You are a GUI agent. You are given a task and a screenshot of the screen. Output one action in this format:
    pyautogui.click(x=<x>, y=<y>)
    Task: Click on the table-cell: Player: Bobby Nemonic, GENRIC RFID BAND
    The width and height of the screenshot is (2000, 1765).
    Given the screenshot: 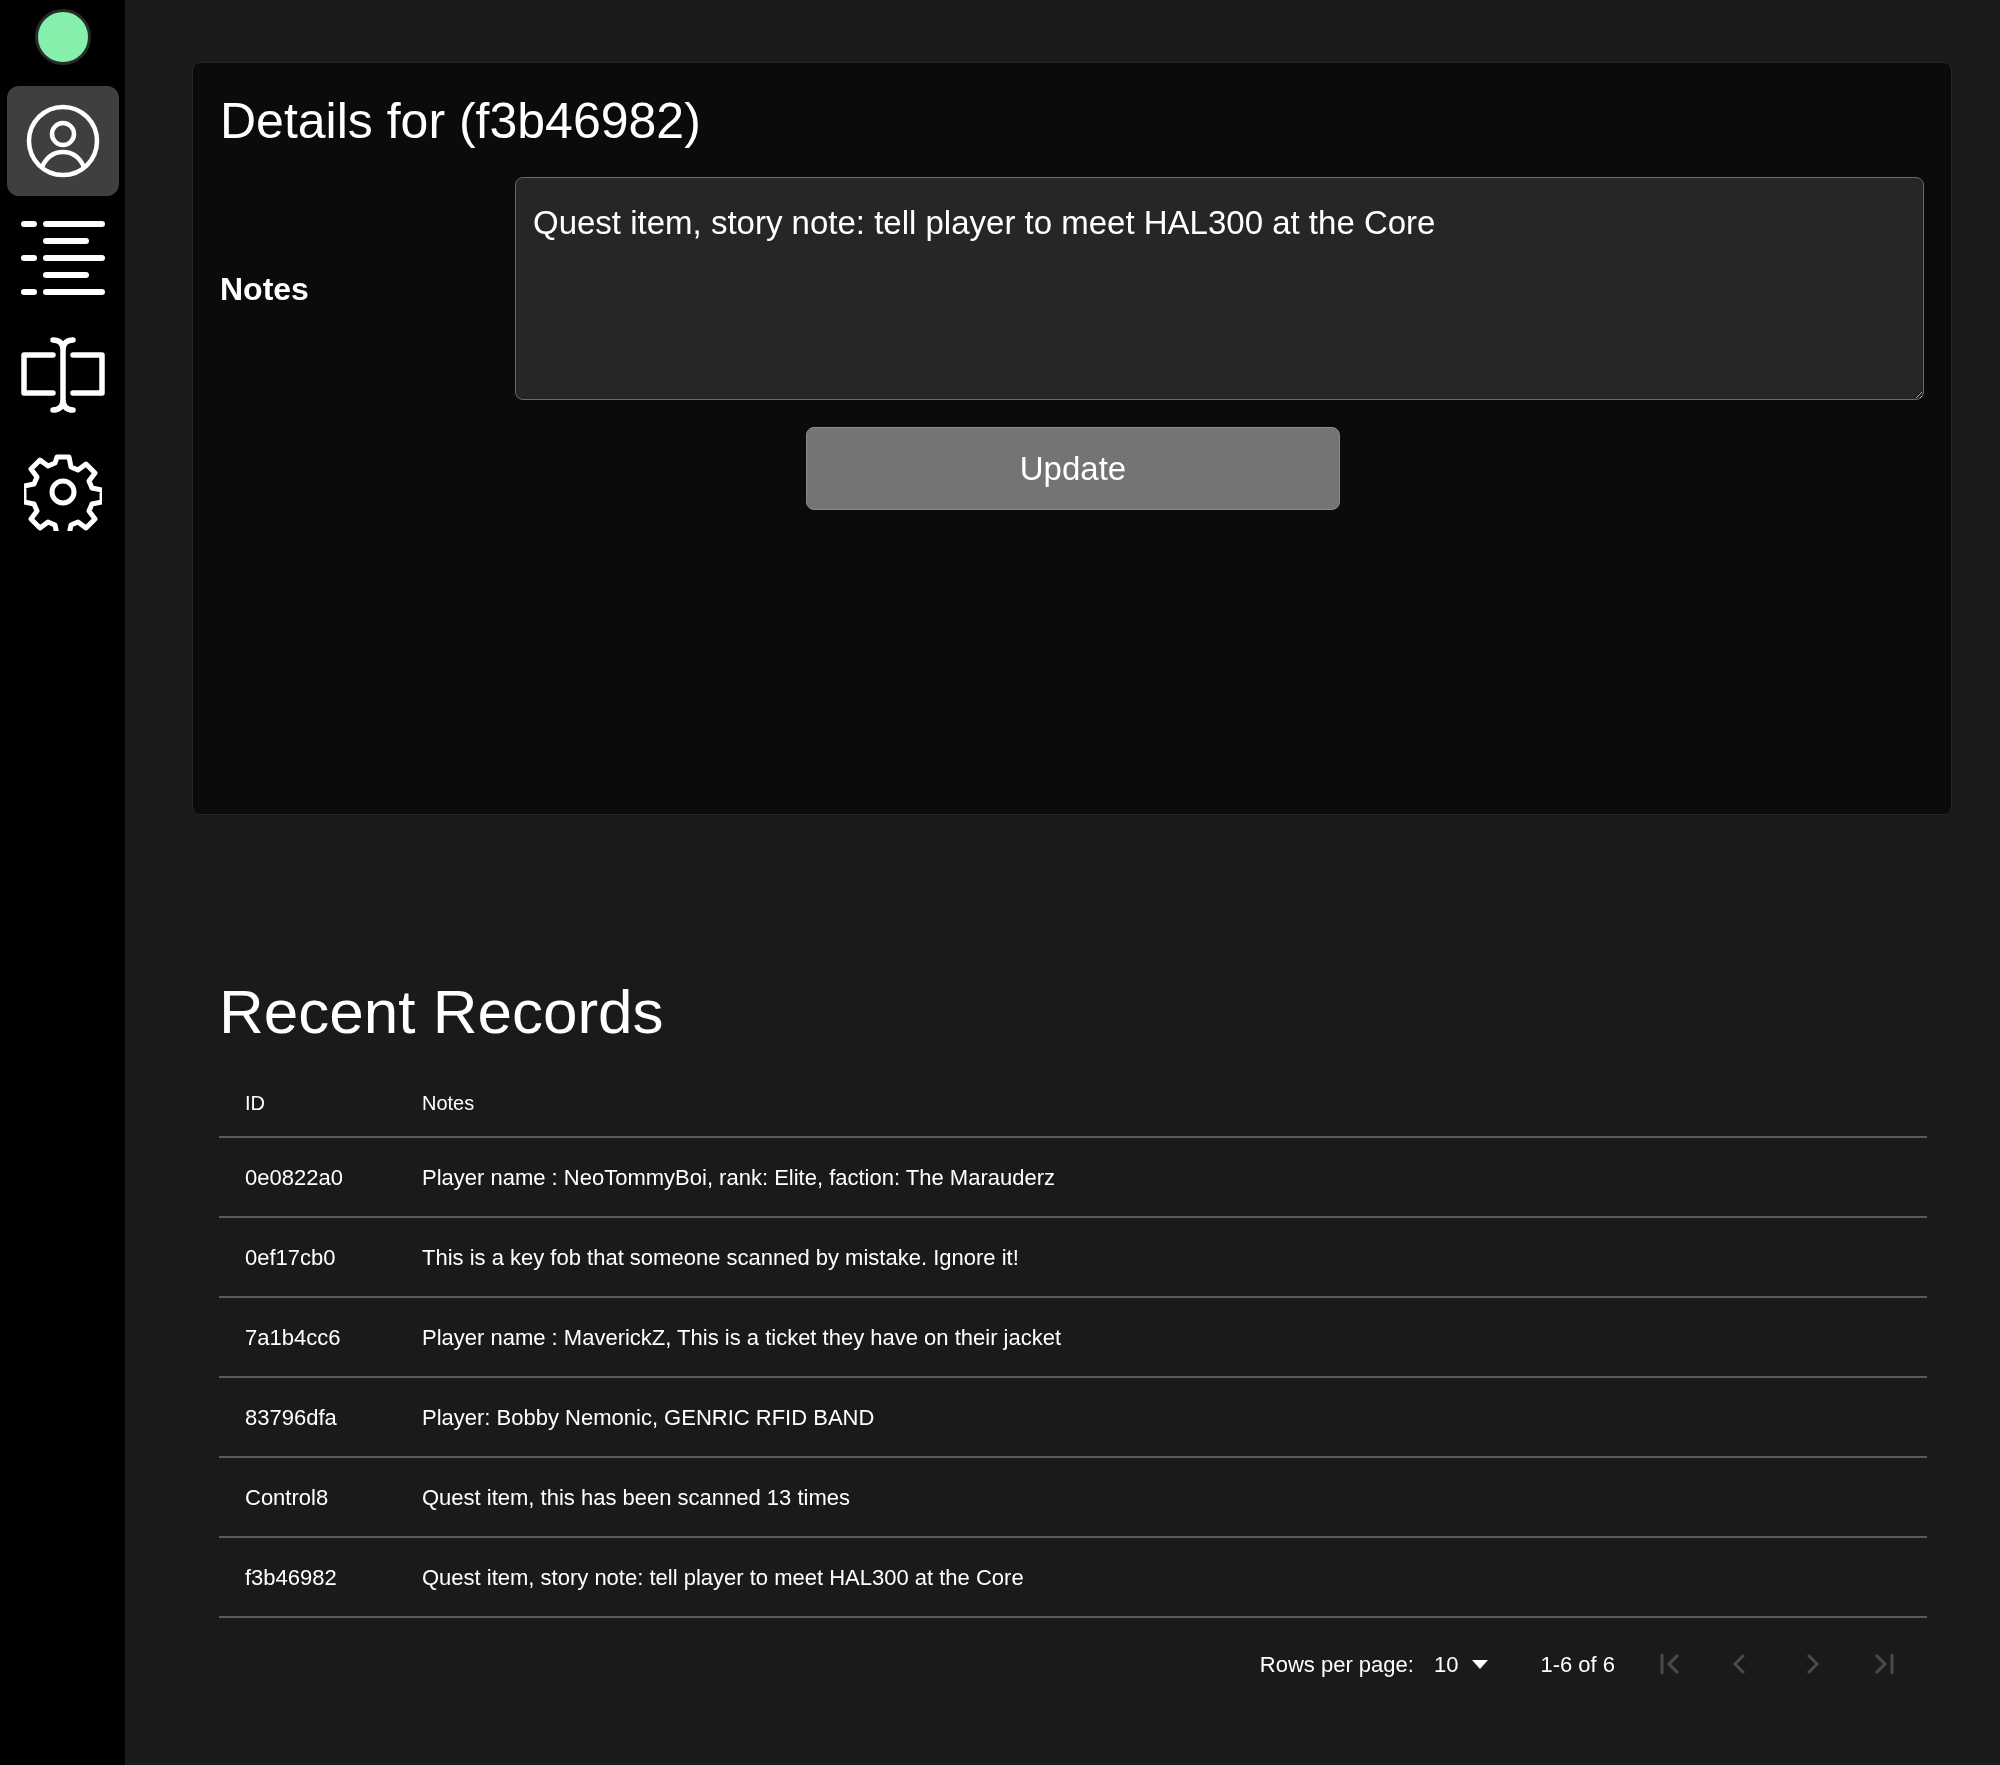 What is the action you would take?
    pyautogui.click(x=1161, y=1417)
    